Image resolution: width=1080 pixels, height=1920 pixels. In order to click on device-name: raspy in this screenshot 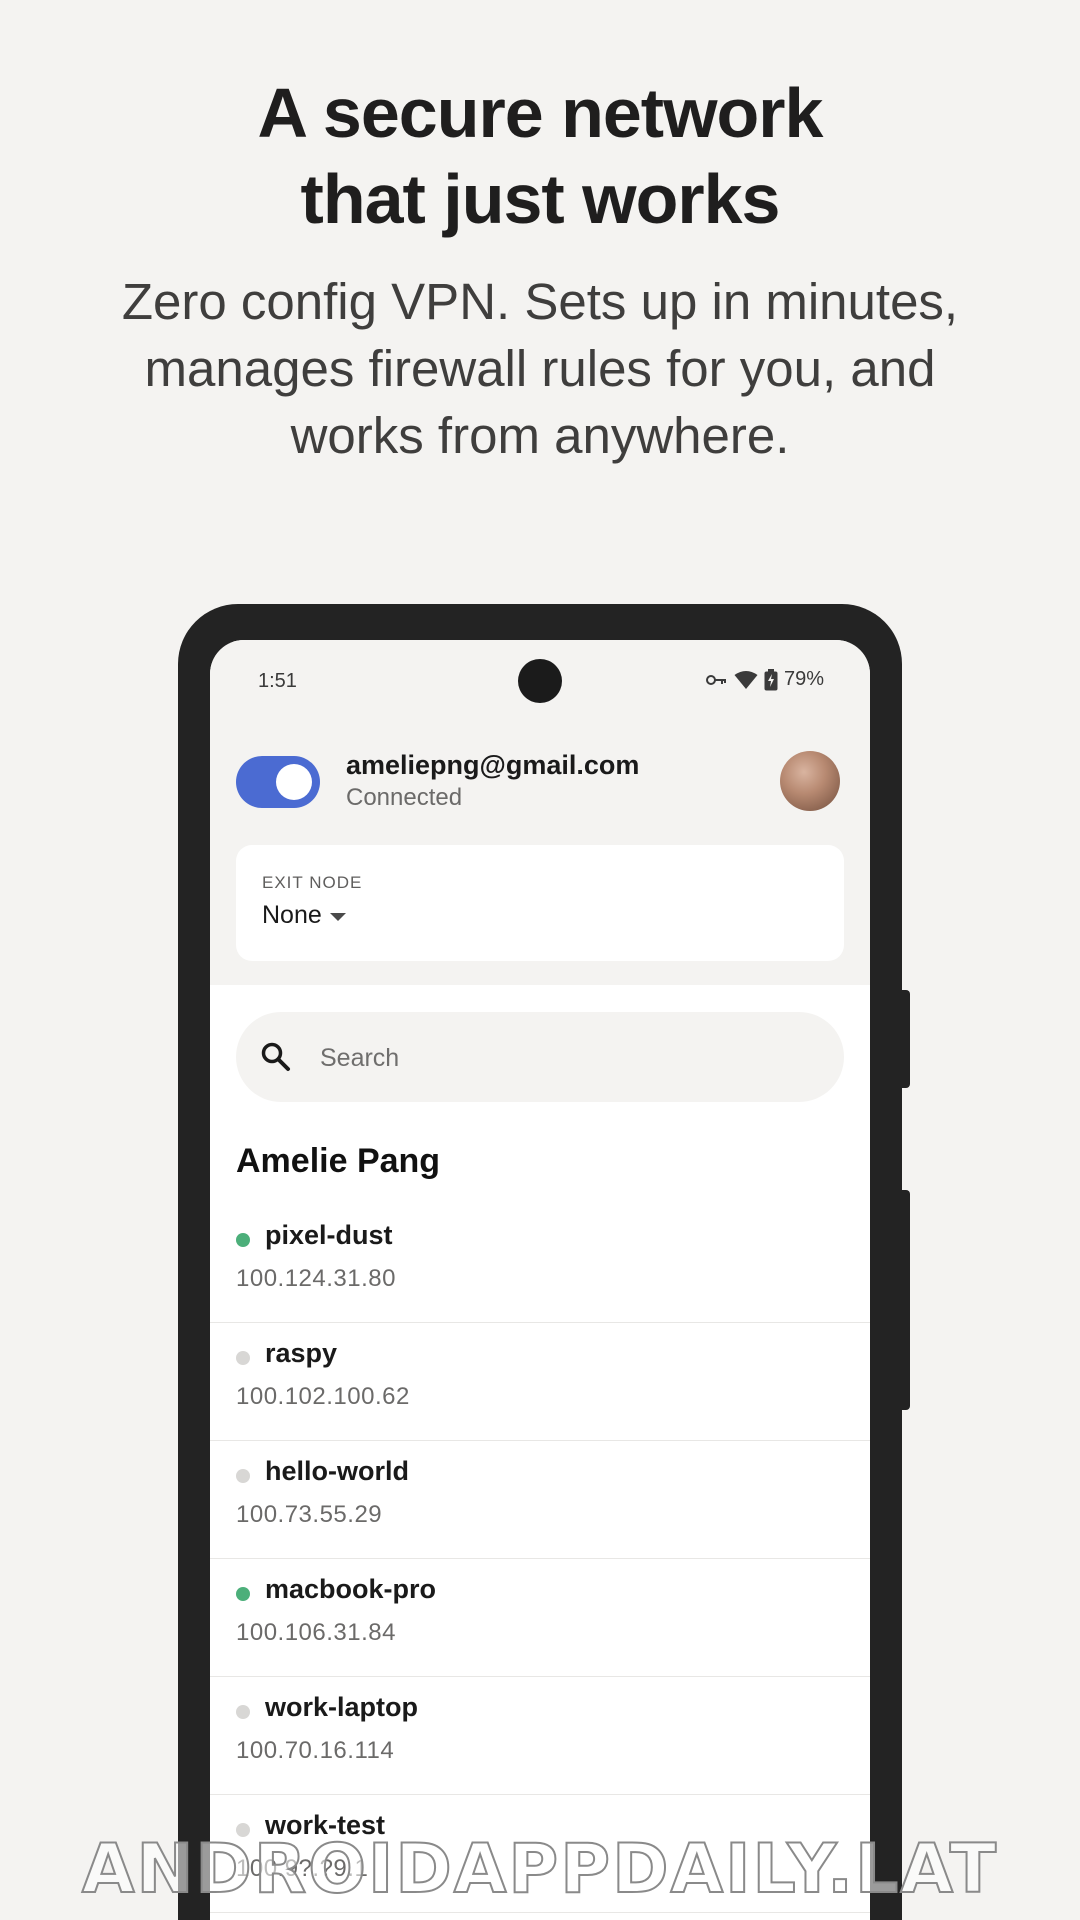, I will do `click(301, 1353)`.